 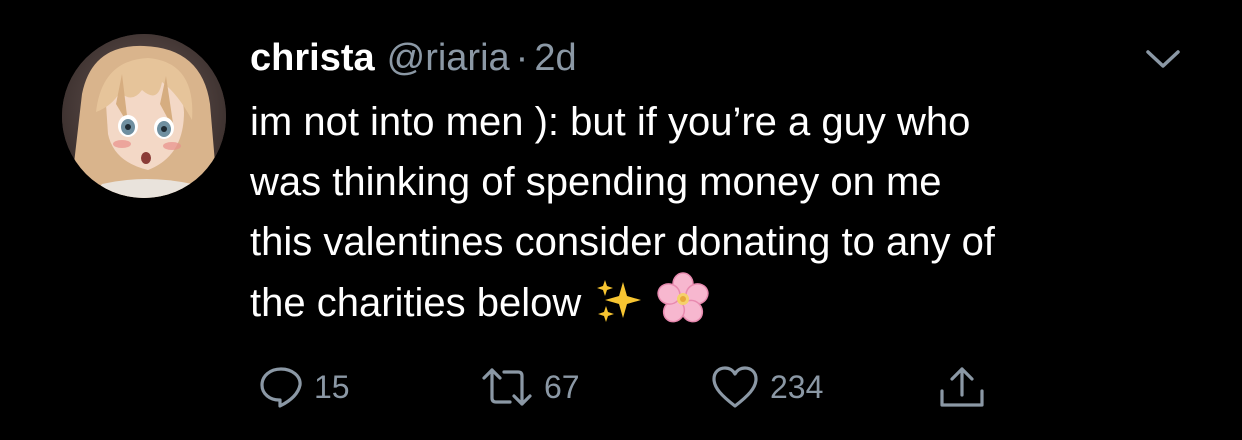 What do you see at coordinates (766, 387) in the screenshot?
I see `like-button: 234` at bounding box center [766, 387].